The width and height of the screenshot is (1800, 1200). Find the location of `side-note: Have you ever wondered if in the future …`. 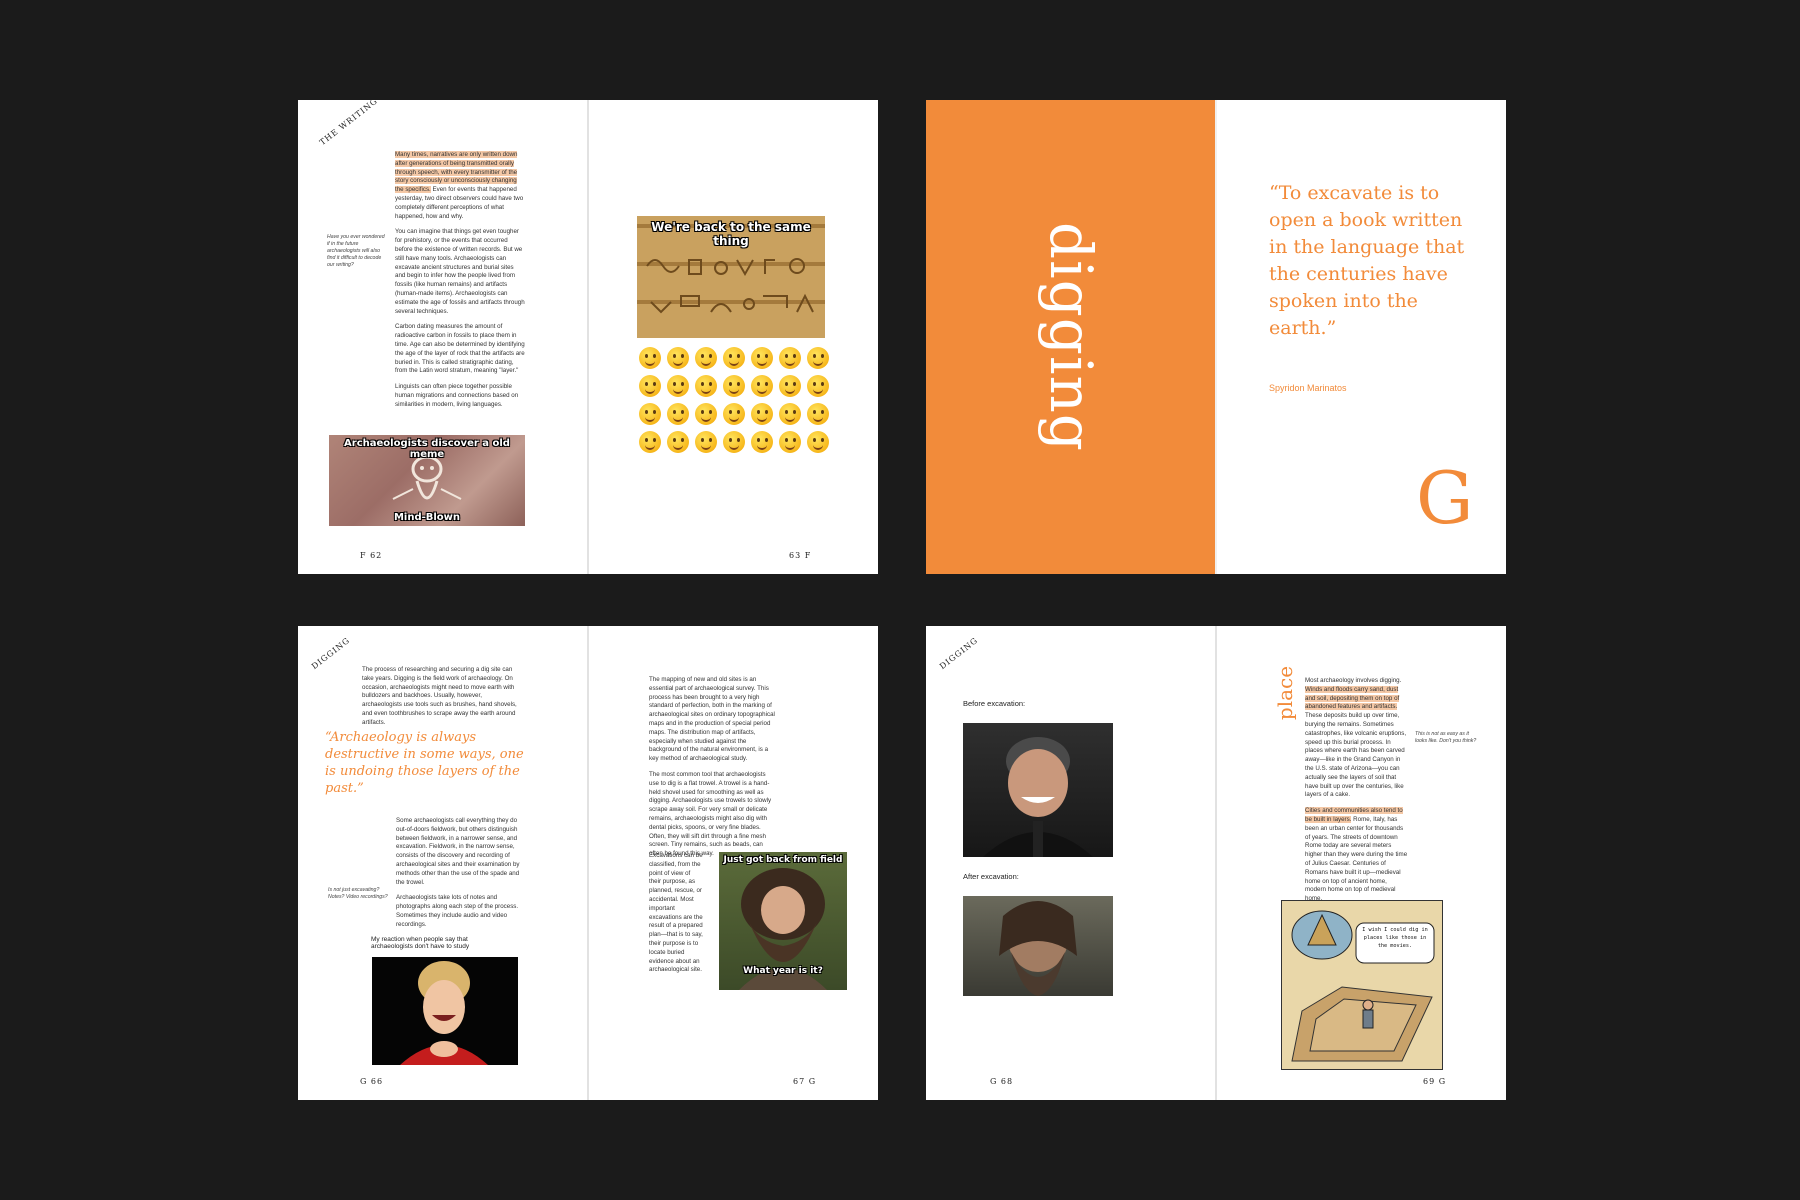

side-note: Have you ever wondered if in the future … is located at coordinates (356, 251).